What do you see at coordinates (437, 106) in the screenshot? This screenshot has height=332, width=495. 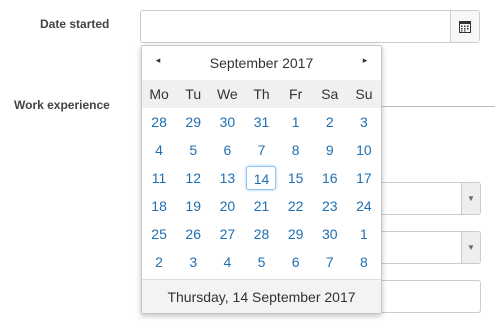 I see `section-divider` at bounding box center [437, 106].